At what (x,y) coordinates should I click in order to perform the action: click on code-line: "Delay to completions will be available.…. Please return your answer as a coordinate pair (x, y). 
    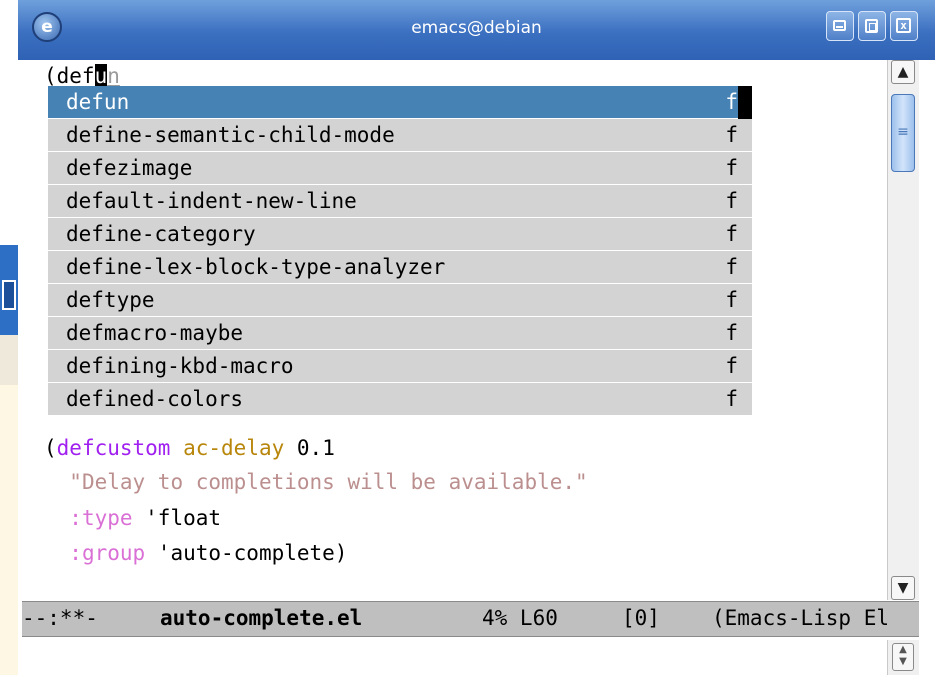
    Looking at the image, I should click on (316, 482).